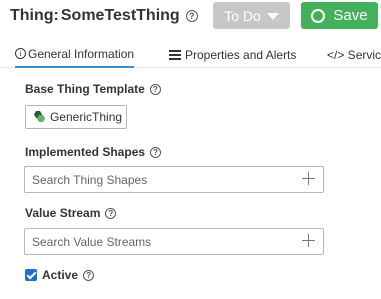 Image resolution: width=381 pixels, height=299 pixels. What do you see at coordinates (85, 89) in the screenshot?
I see `base-template-label-text: Base Thing Template` at bounding box center [85, 89].